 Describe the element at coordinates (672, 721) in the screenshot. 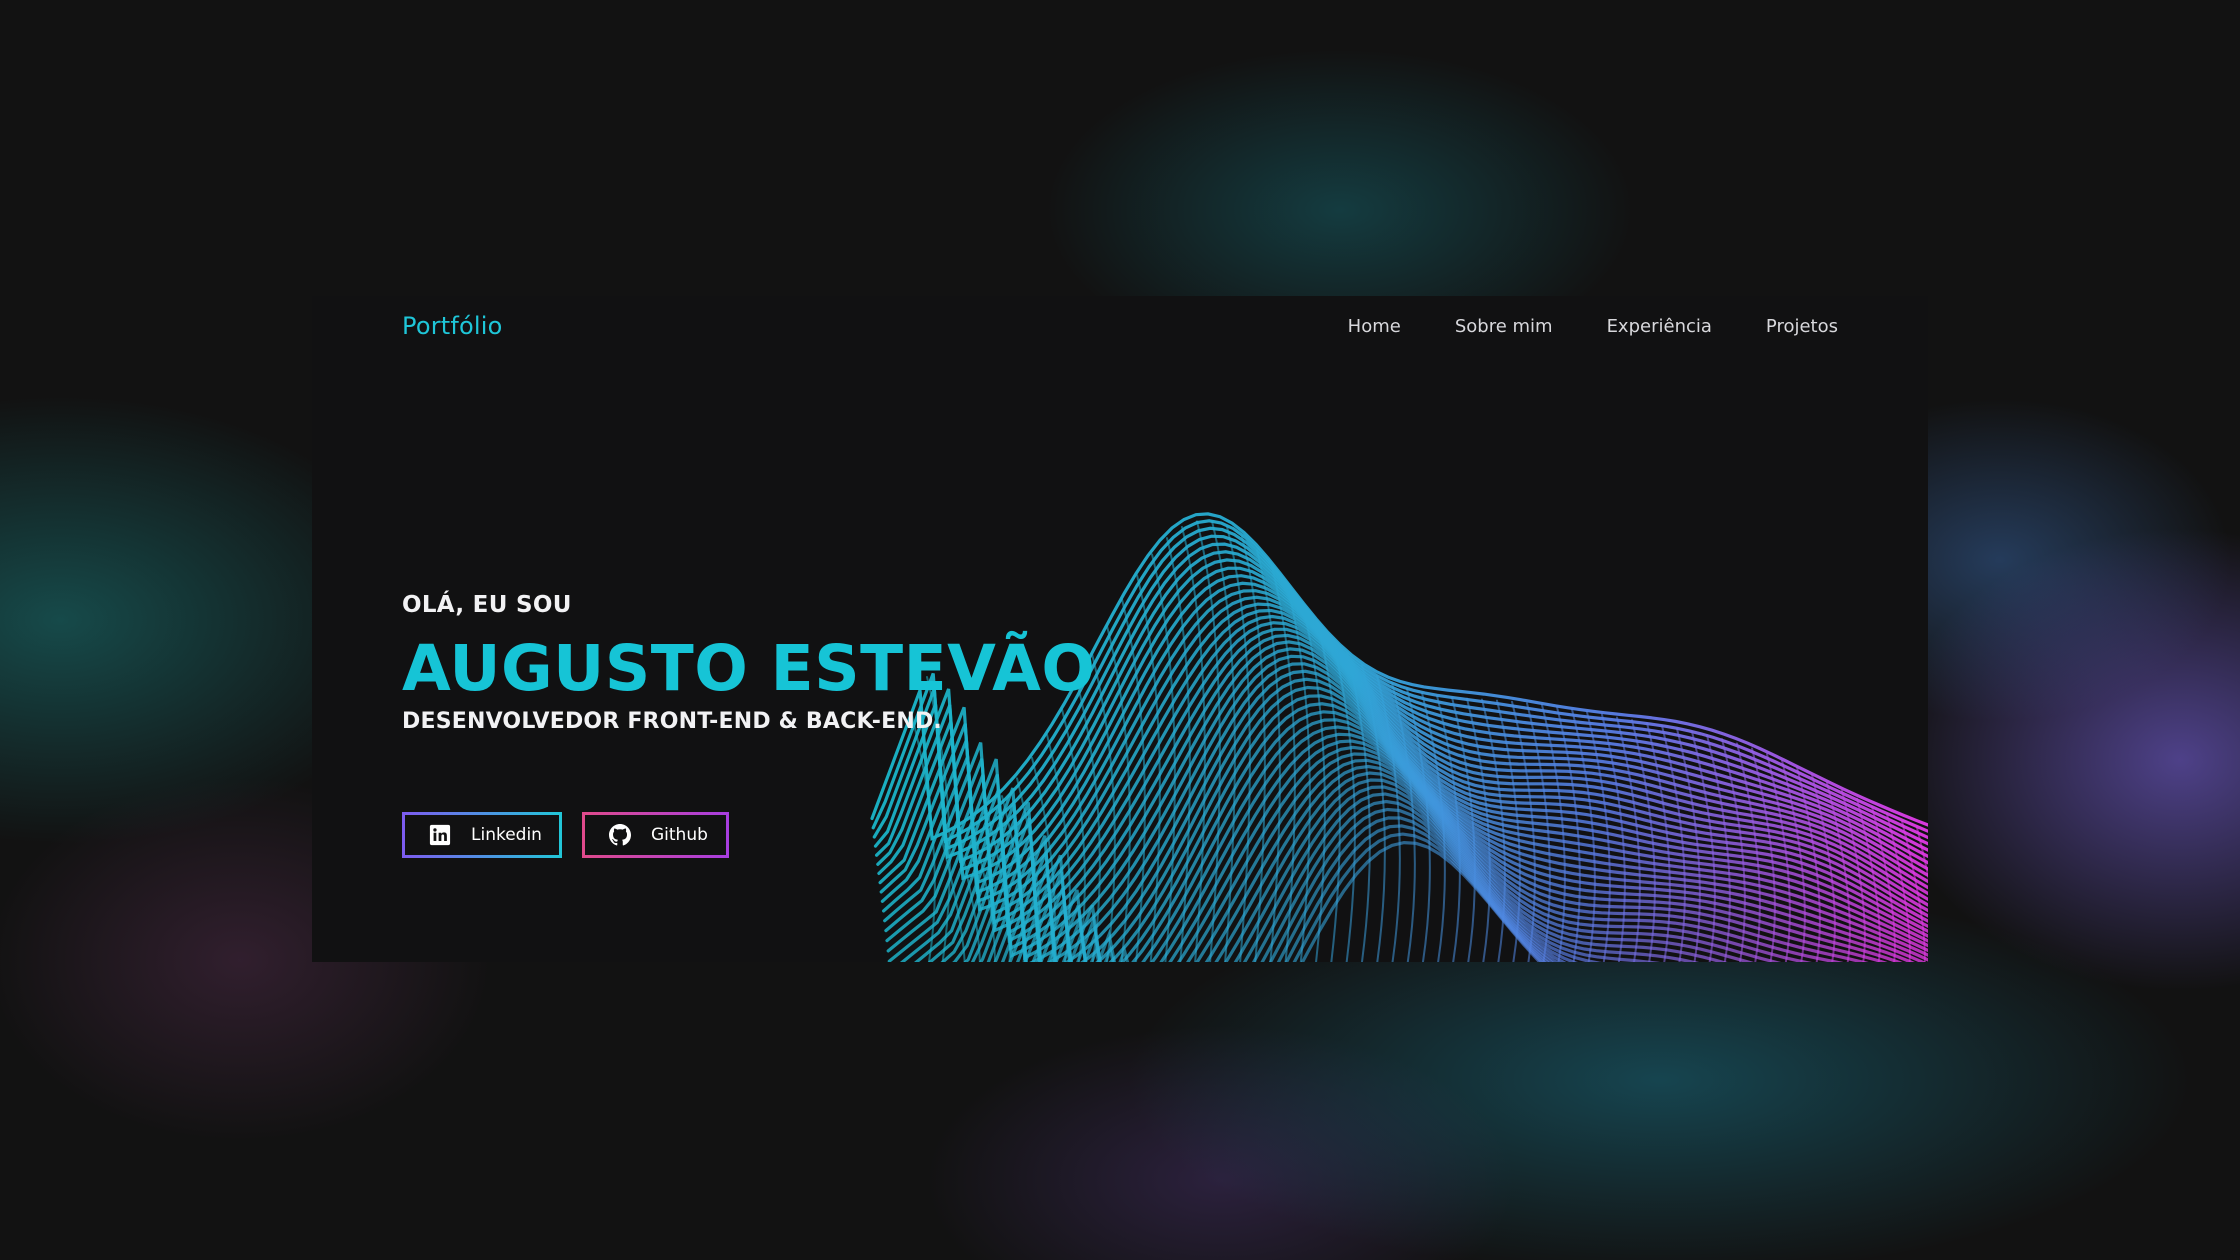

I see `hero-role: DESENVOLVEDOR FRONT-END & BACK-END.` at that location.